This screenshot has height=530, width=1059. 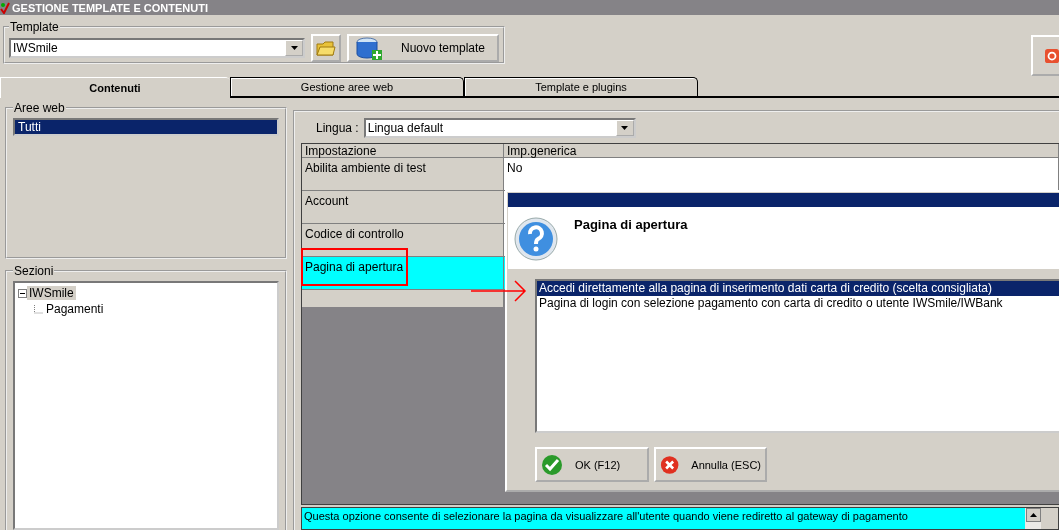 I want to click on toolbar-button, so click(x=1045, y=55).